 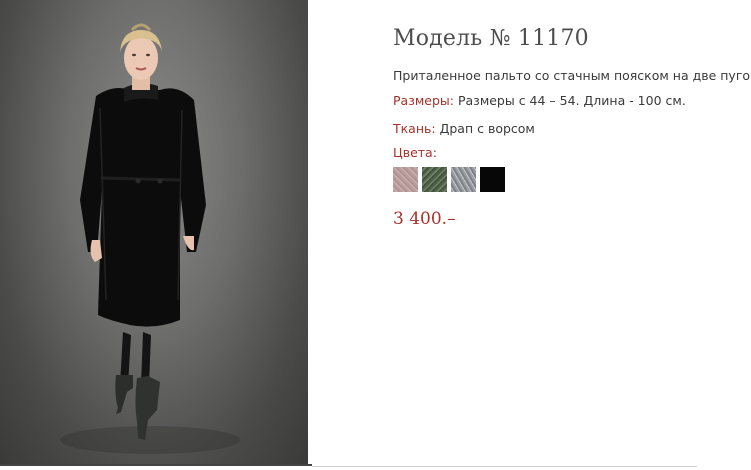 What do you see at coordinates (434, 179) in the screenshot?
I see `color-swatch-green` at bounding box center [434, 179].